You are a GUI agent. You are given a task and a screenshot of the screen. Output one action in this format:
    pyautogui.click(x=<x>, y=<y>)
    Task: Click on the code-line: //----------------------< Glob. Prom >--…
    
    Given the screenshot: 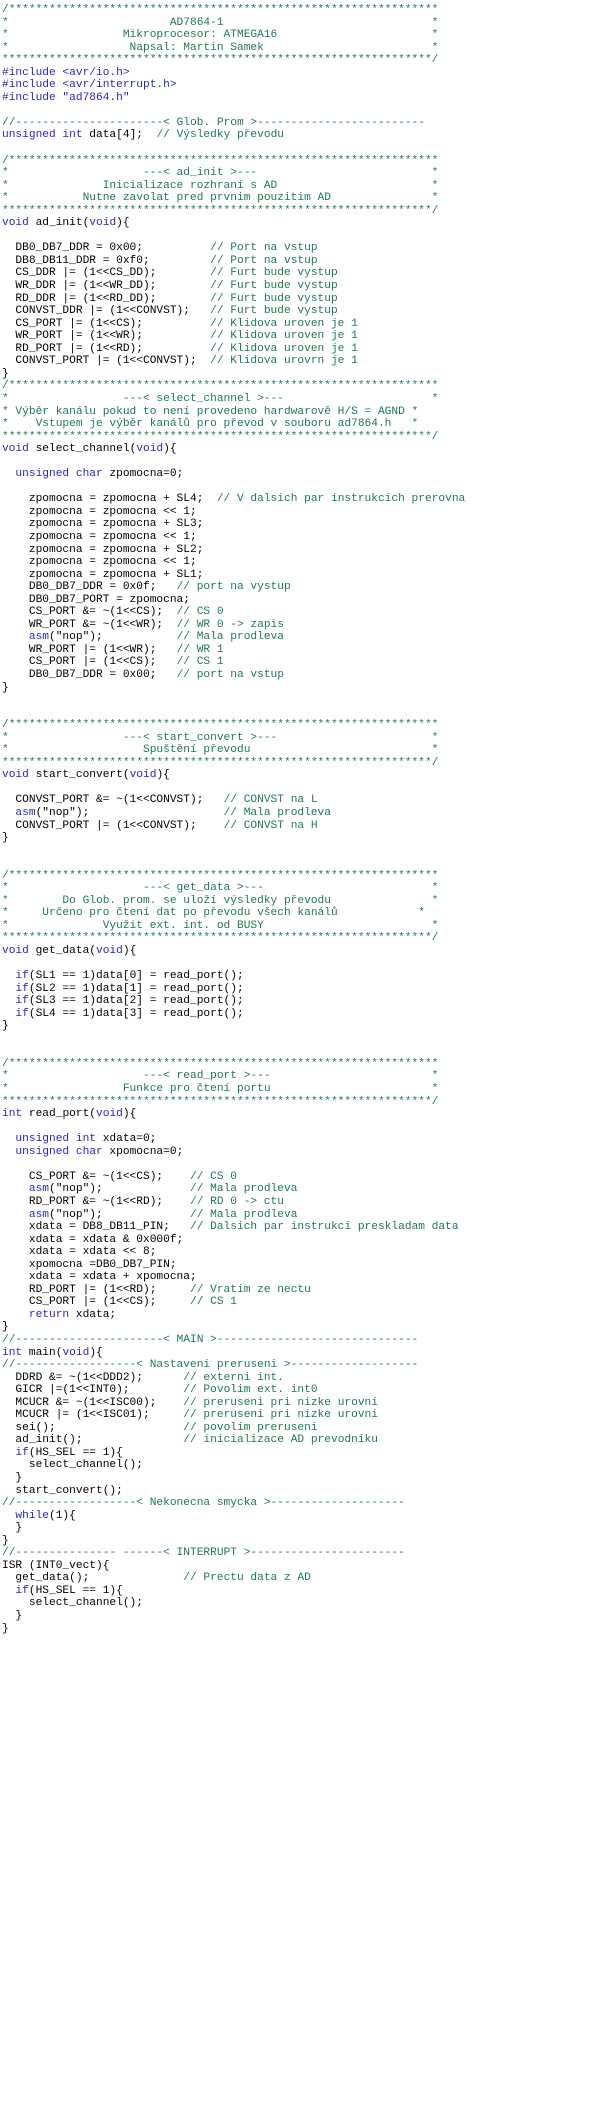 What is the action you would take?
    pyautogui.click(x=297, y=123)
    